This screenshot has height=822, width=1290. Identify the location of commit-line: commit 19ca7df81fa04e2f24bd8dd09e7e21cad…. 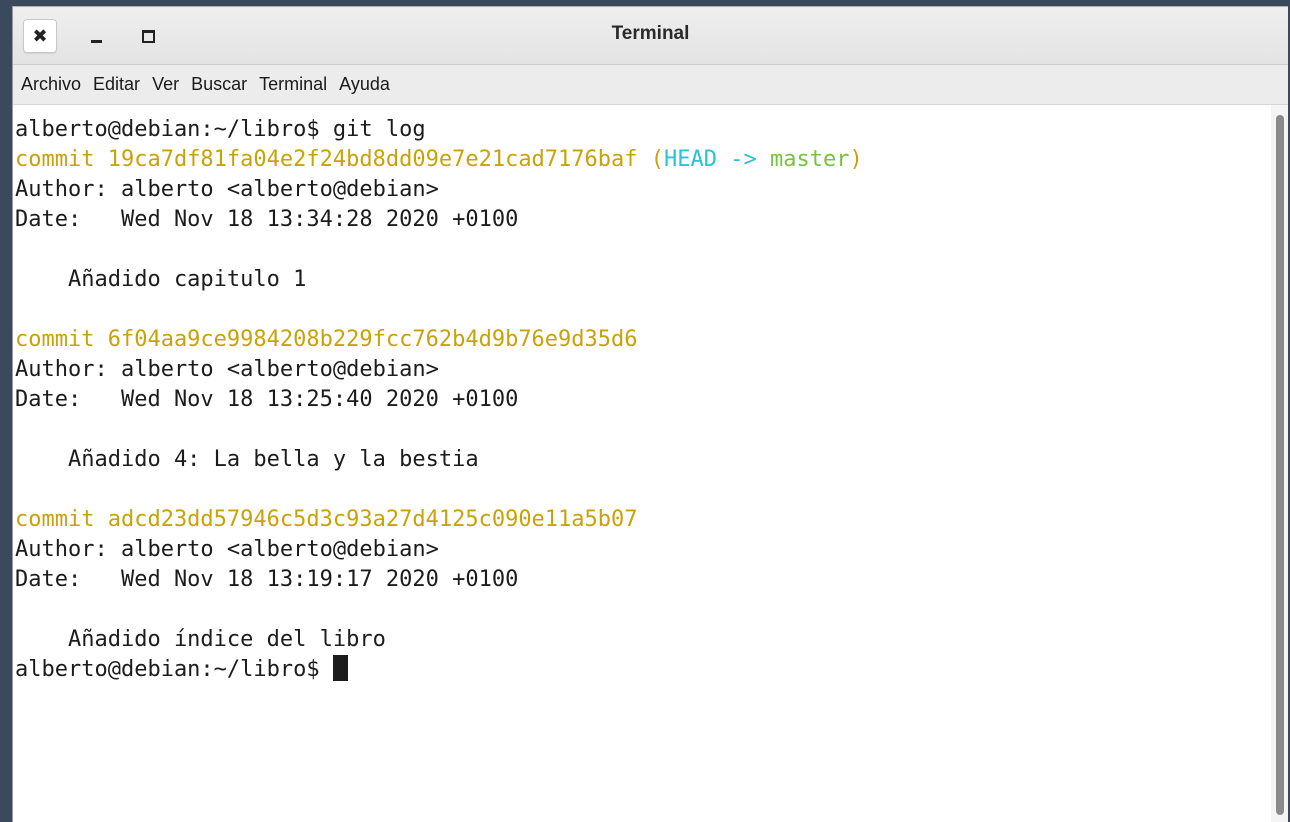
(439, 160).